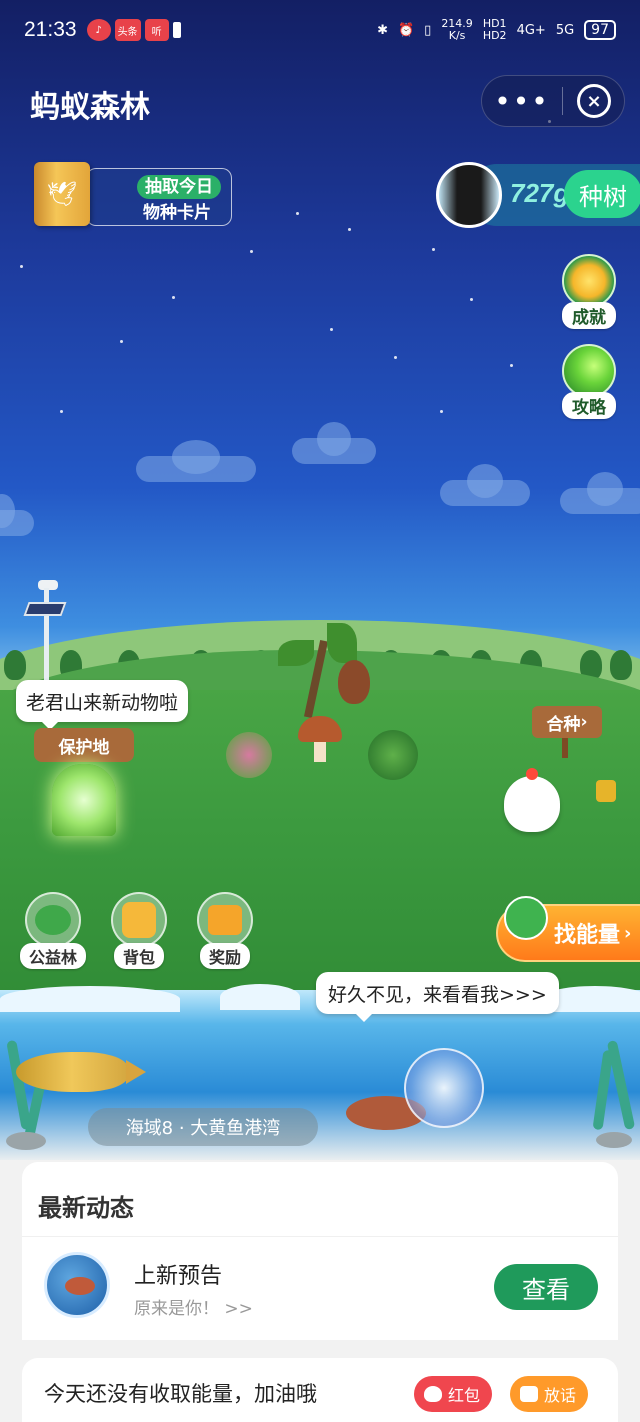 Image resolution: width=640 pixels, height=1422 pixels. I want to click on capsule-divider, so click(562, 101).